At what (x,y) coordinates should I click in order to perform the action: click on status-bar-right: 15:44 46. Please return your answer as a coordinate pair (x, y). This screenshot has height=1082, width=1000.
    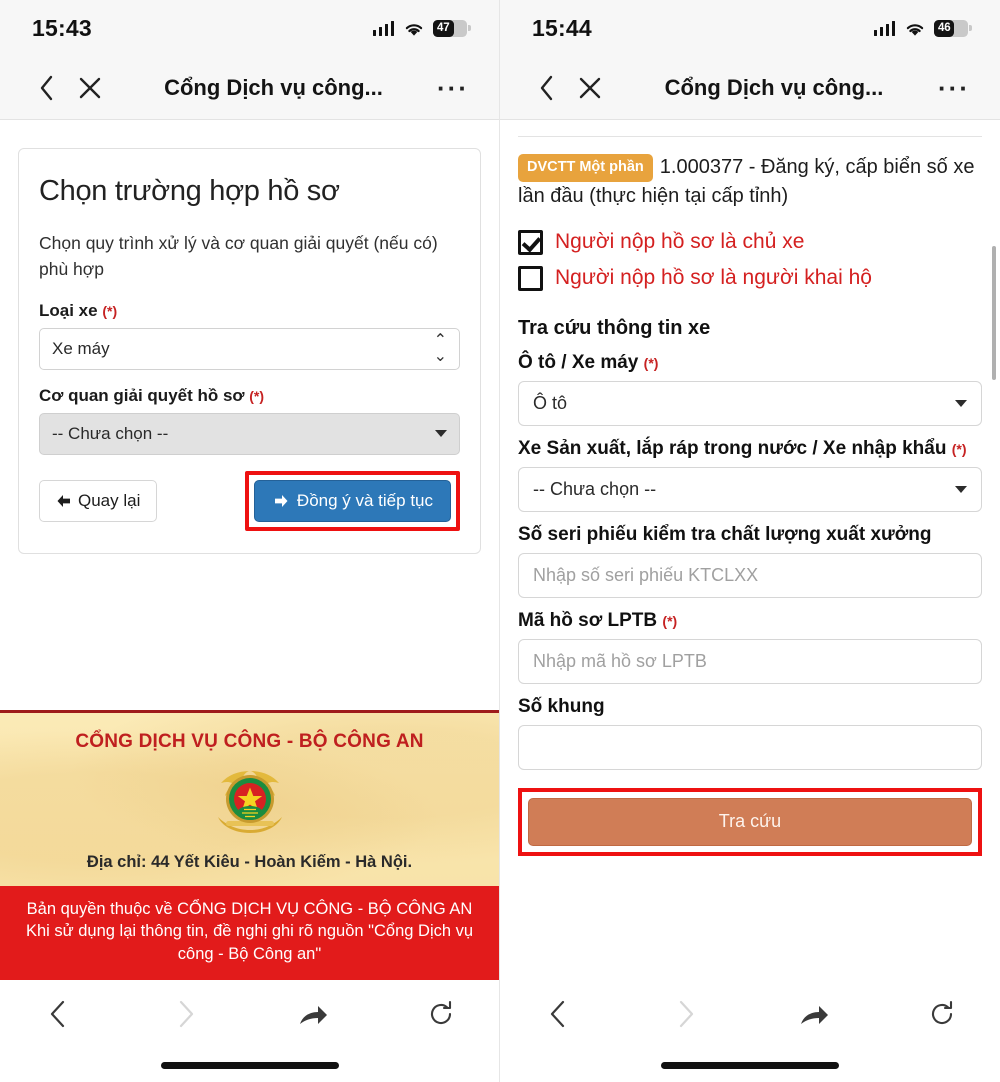
    Looking at the image, I should click on (750, 28).